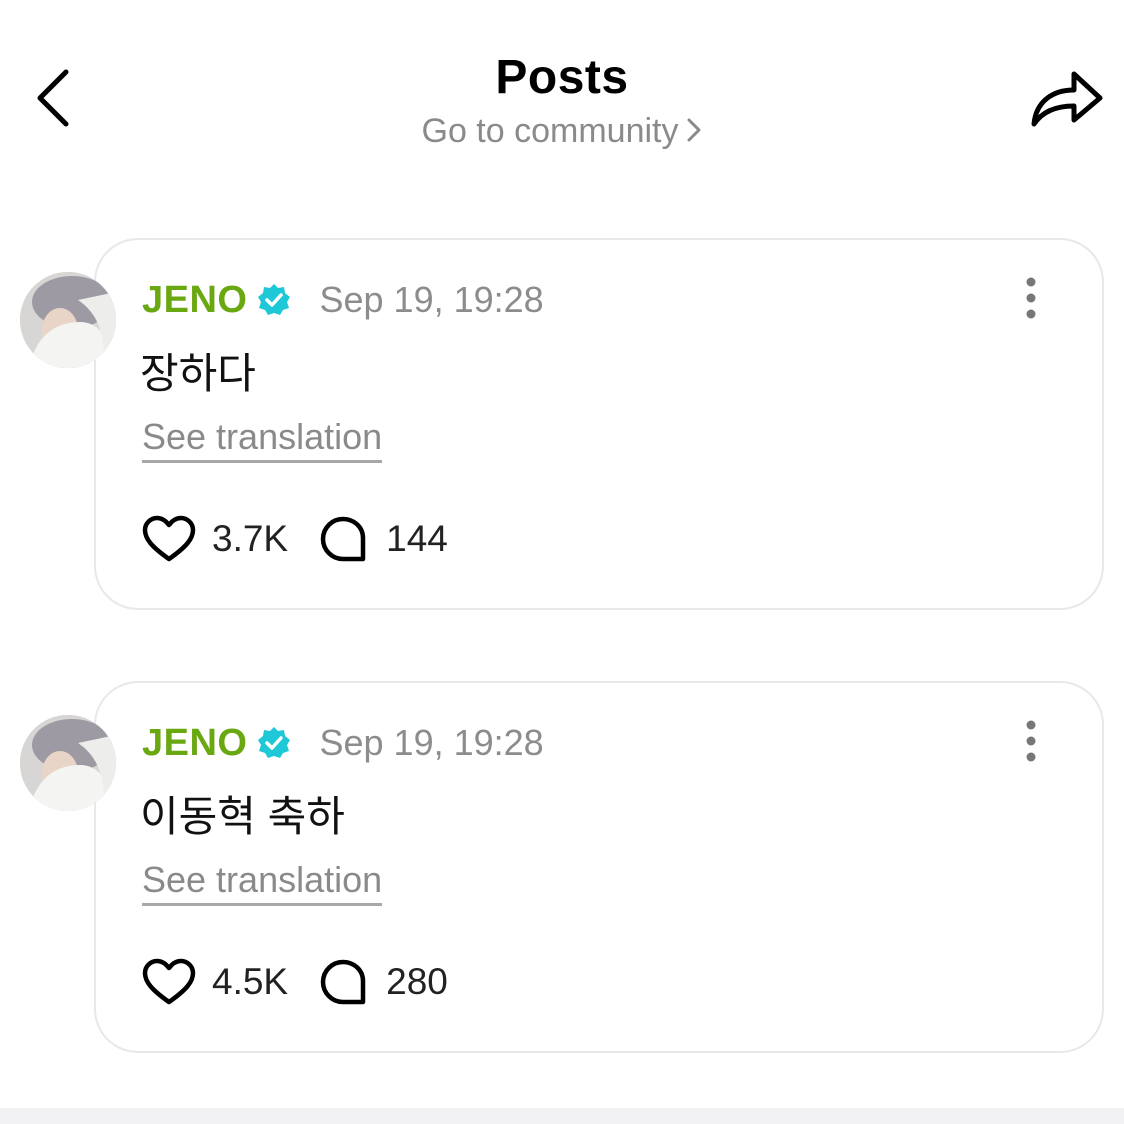  Describe the element at coordinates (417, 538) in the screenshot. I see `comment-count: 144` at that location.